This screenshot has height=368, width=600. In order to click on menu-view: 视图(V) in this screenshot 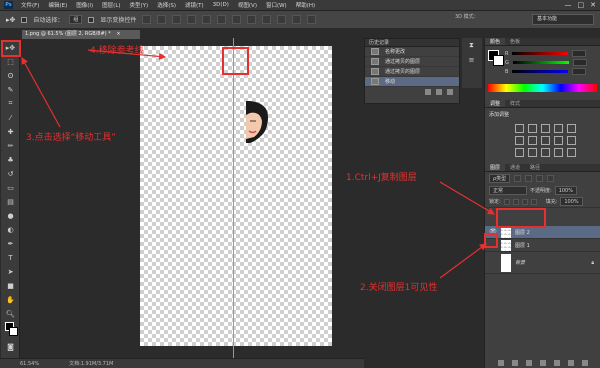, I will do `click(247, 5)`.